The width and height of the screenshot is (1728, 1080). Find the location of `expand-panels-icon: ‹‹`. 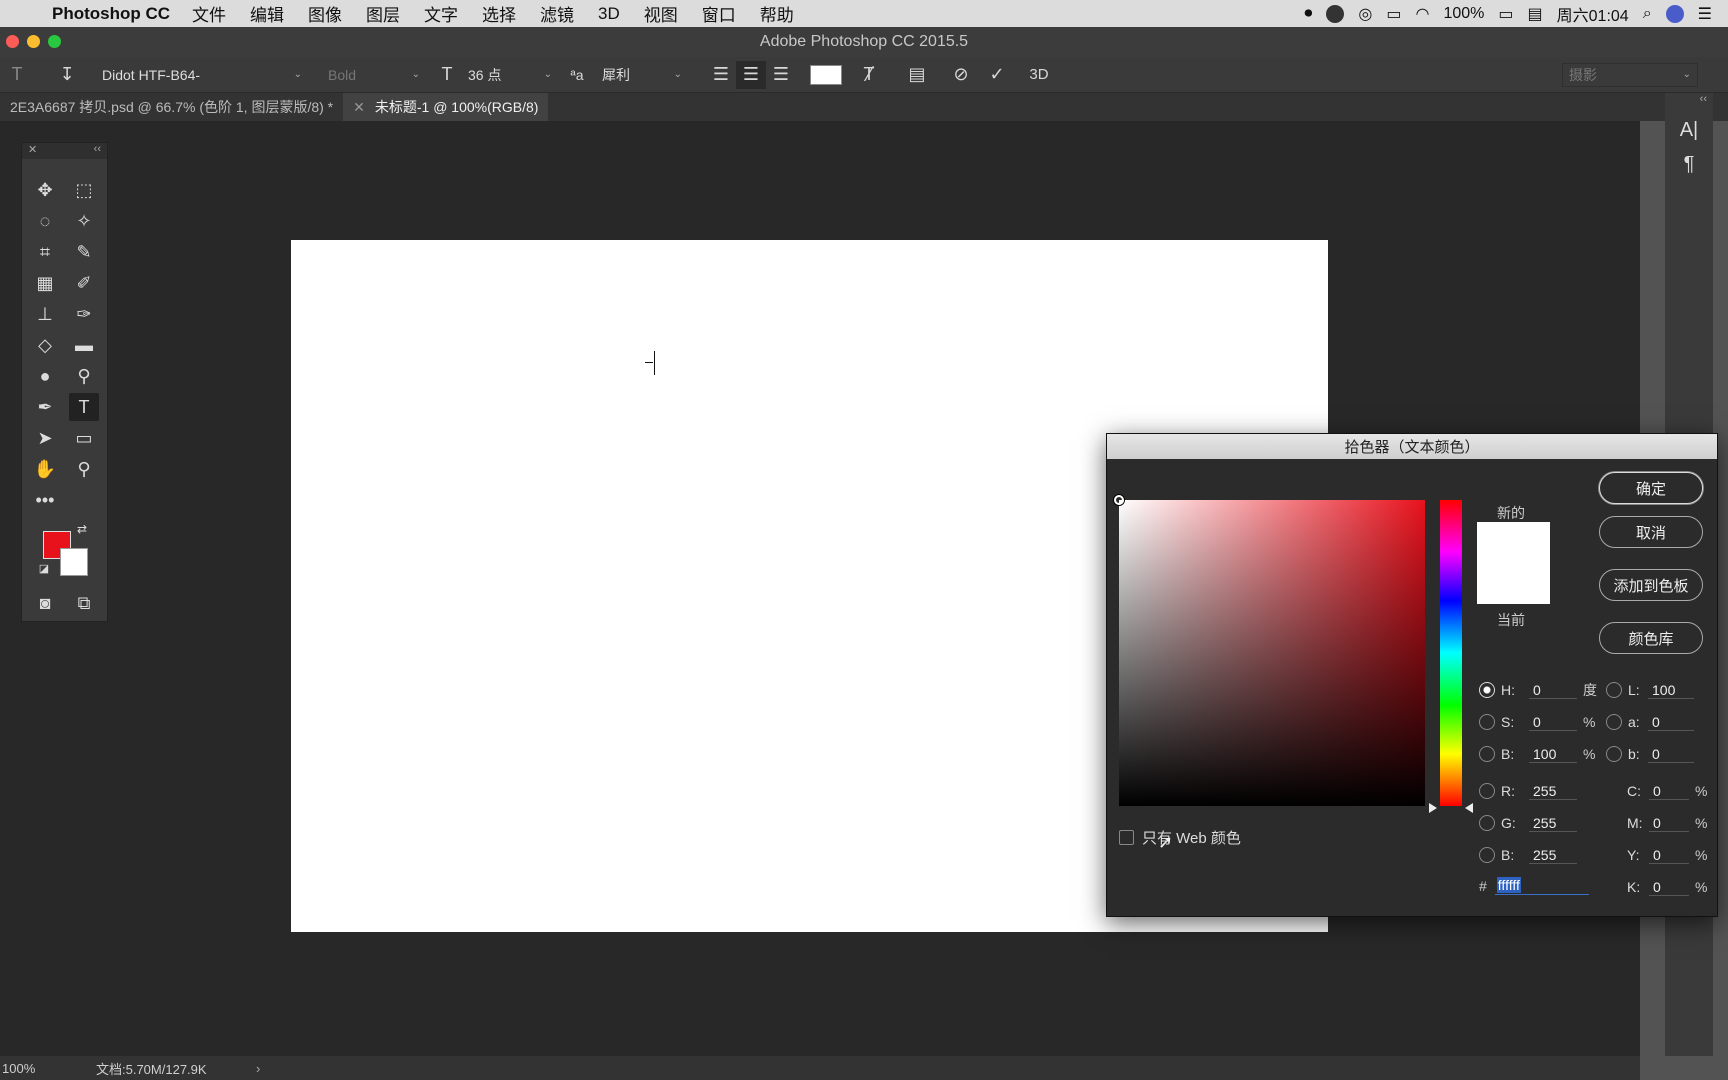

expand-panels-icon: ‹‹ is located at coordinates (1689, 103).